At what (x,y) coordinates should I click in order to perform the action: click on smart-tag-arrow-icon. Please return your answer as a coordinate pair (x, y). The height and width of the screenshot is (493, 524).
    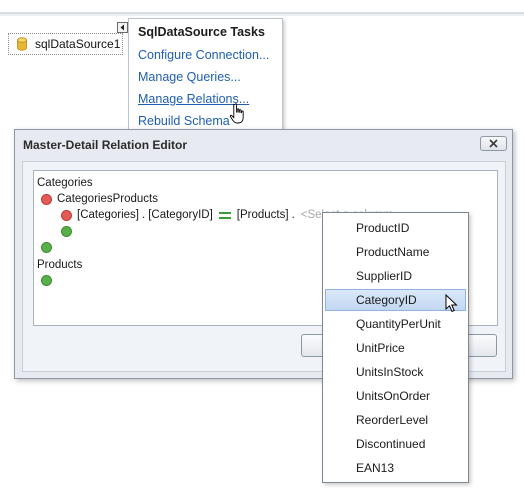
    Looking at the image, I should click on (122, 27).